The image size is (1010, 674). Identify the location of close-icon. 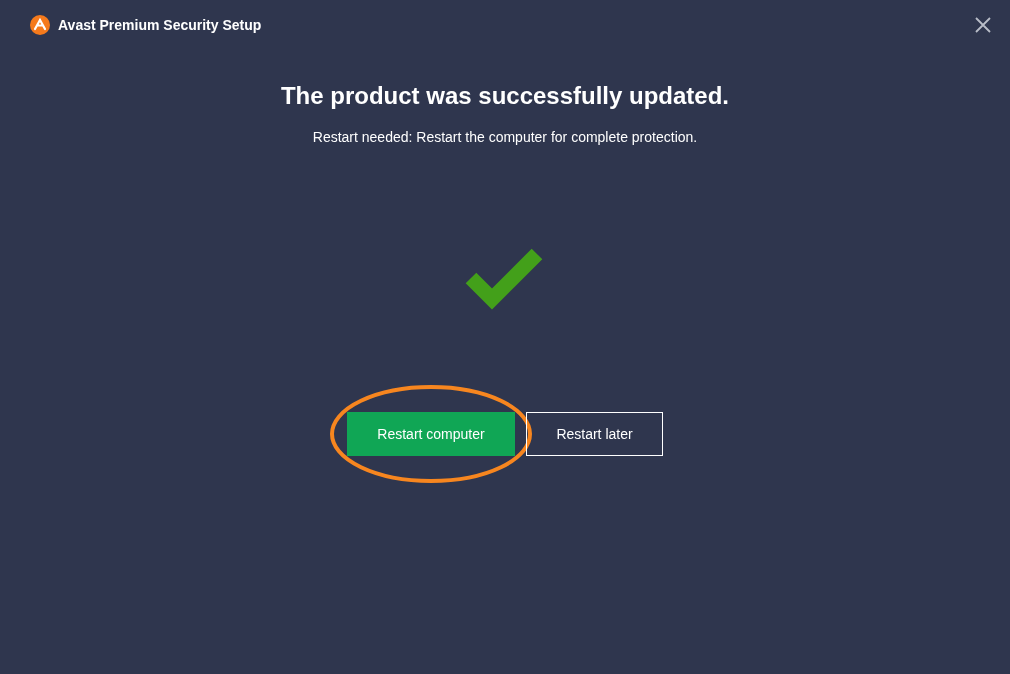
(983, 25).